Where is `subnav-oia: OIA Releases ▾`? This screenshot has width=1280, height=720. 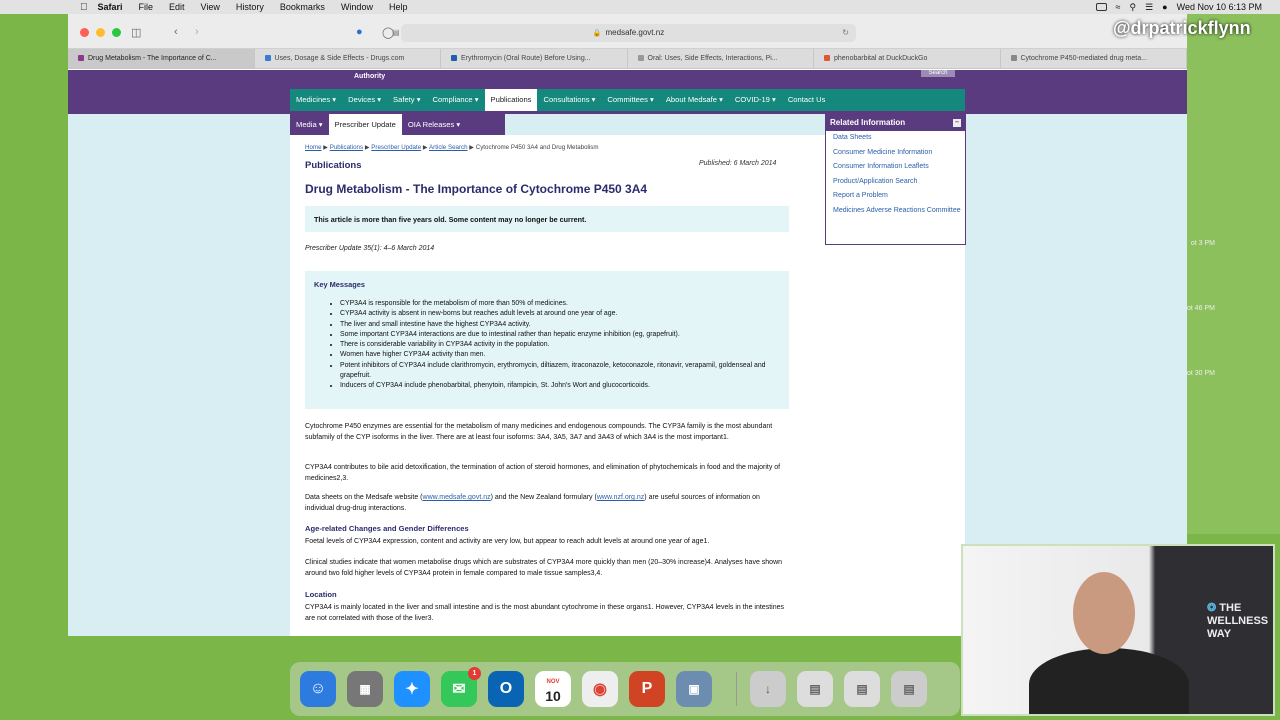
subnav-oia: OIA Releases ▾ is located at coordinates (434, 124).